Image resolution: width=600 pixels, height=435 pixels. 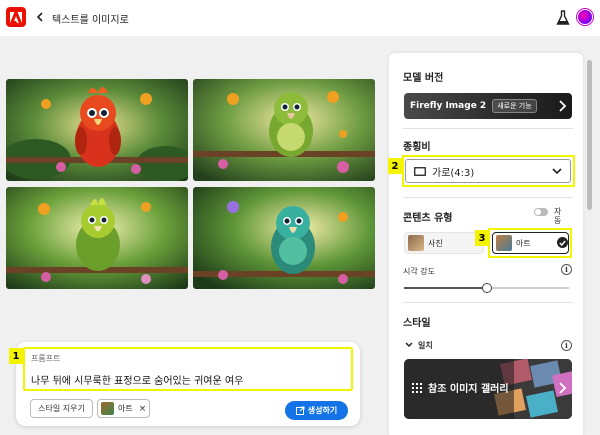 What do you see at coordinates (16, 356) in the screenshot?
I see `callout-1: 1` at bounding box center [16, 356].